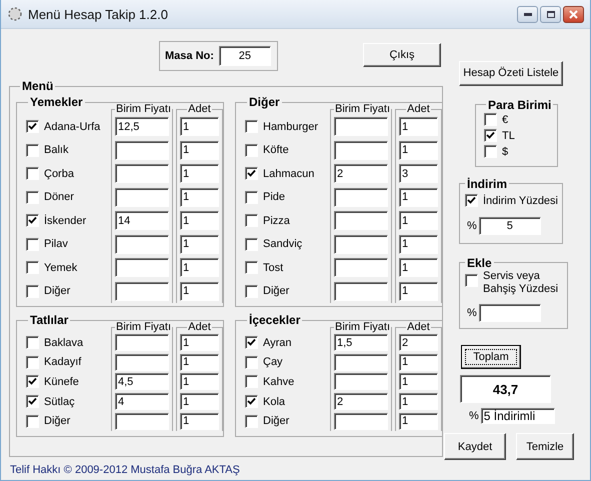  Describe the element at coordinates (509, 313) in the screenshot. I see `extra-field` at that location.